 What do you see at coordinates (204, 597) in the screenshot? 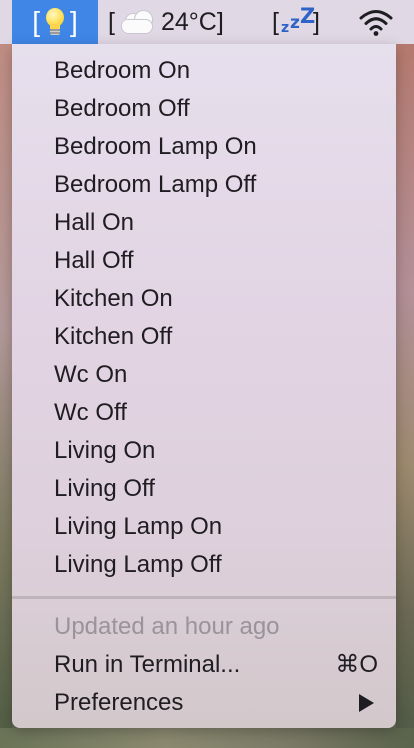
I see `menu-separator` at bounding box center [204, 597].